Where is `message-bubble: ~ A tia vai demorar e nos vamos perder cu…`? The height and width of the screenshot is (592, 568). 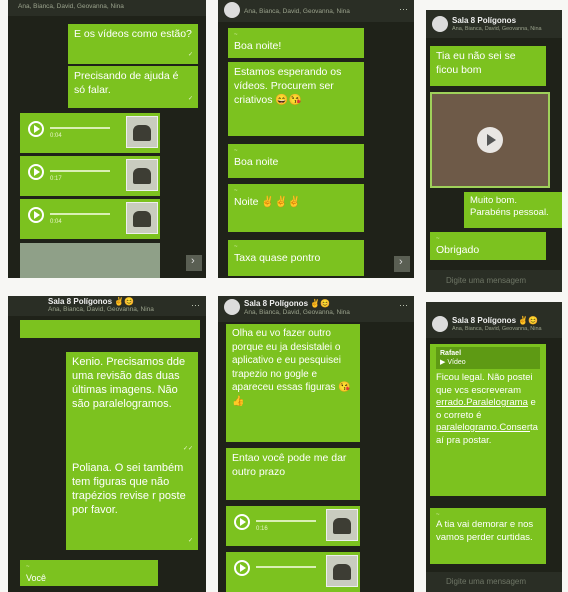
message-bubble: ~ A tia vai demorar e nos vamos perder cu… is located at coordinates (488, 536).